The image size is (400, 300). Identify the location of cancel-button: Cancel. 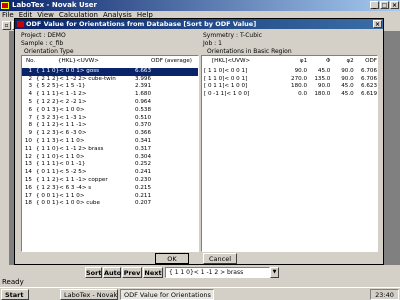
(220, 258).